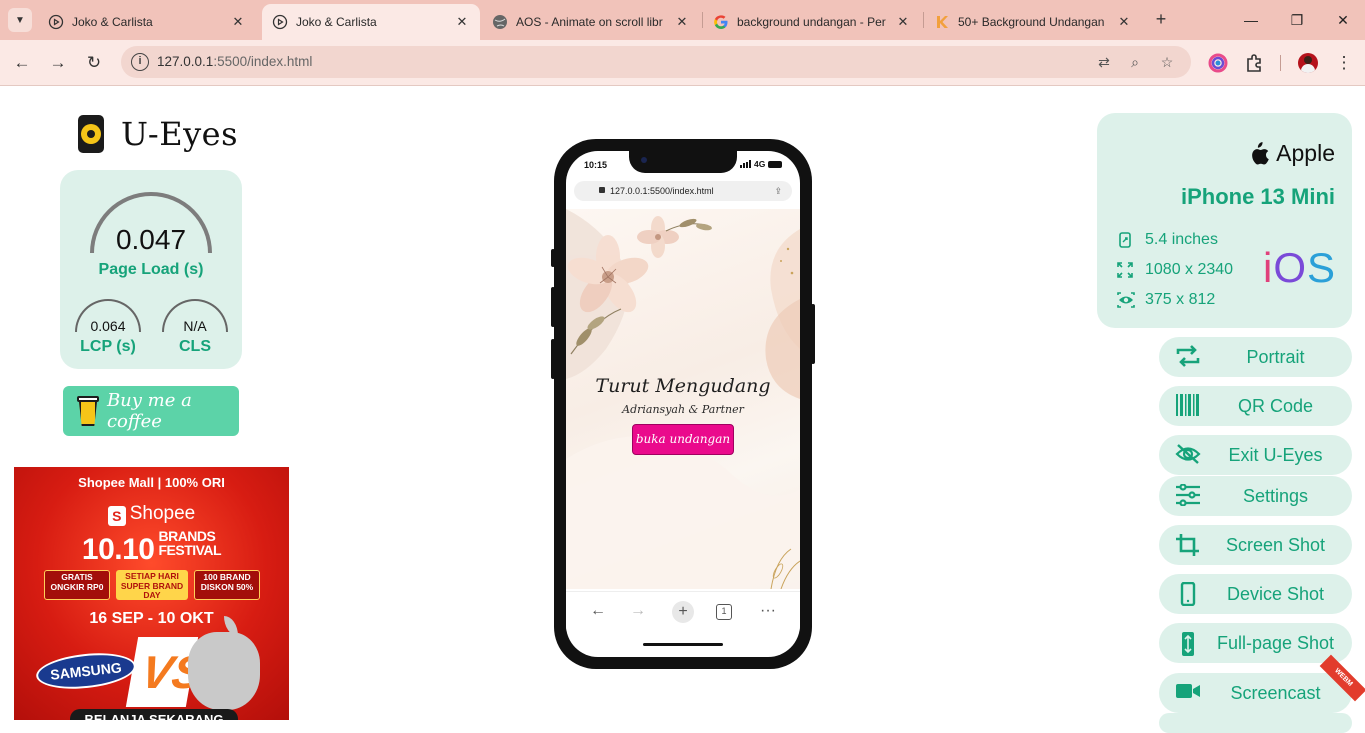  I want to click on ad-cta: BELANJA SEKARANG, so click(154, 714).